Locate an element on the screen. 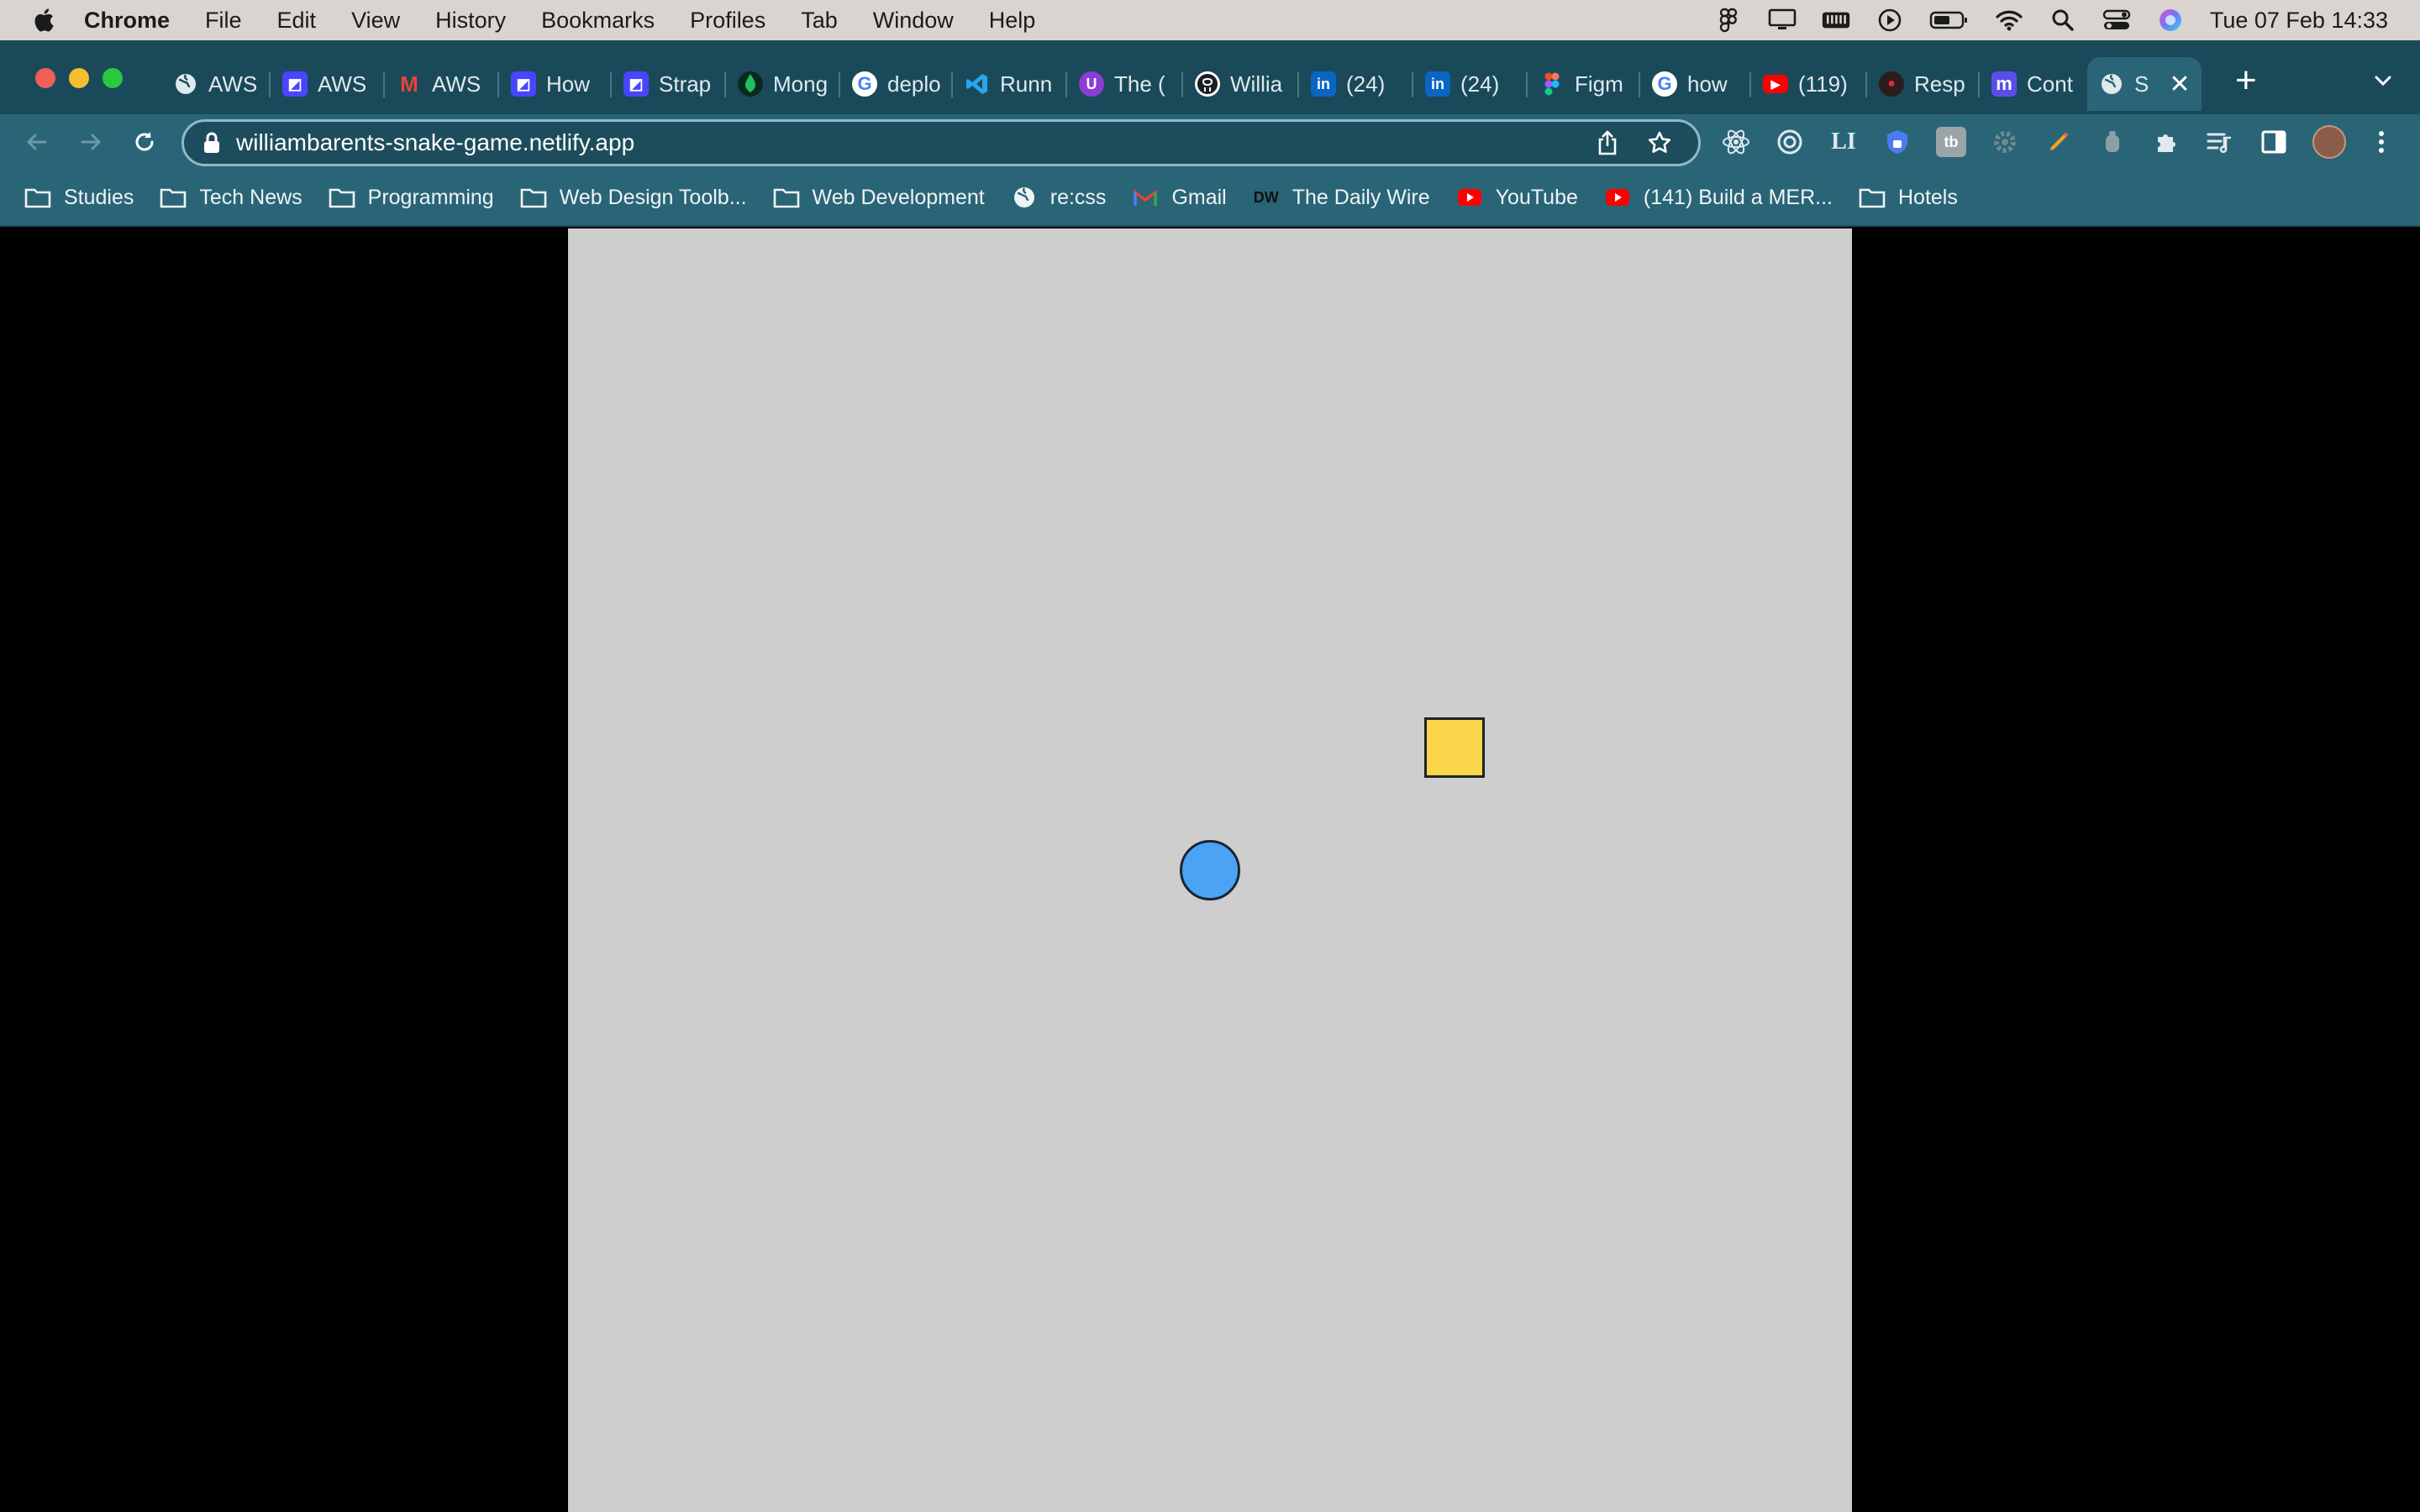 The image size is (2420, 1512). bookmark-folder-web-development: Web Development is located at coordinates (878, 198).